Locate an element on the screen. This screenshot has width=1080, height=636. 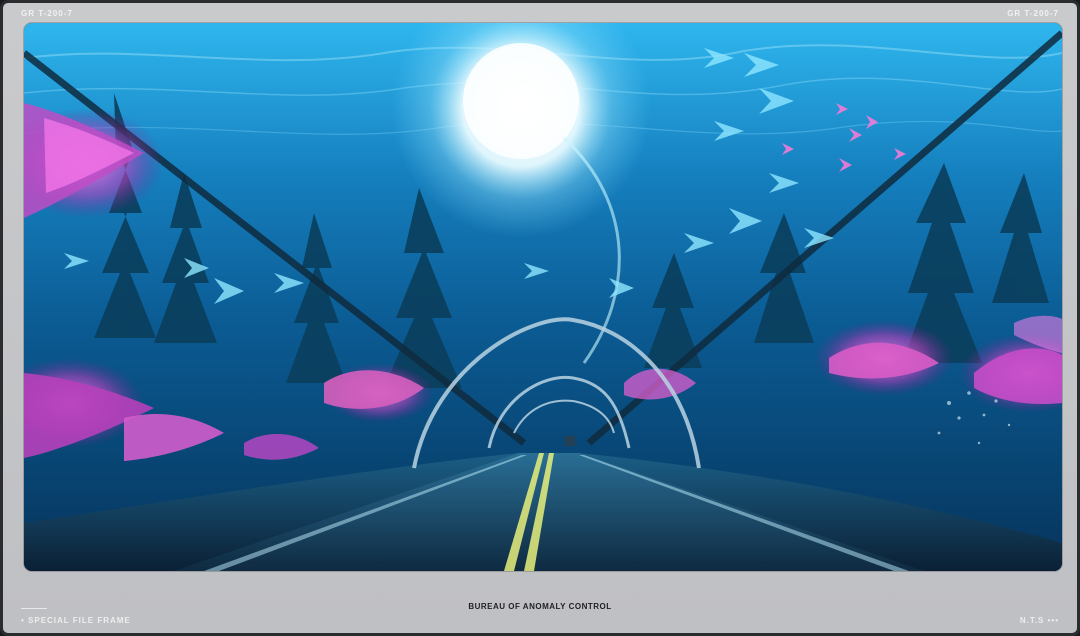
footer-left-label: • SPECIAL FILE FRAME is located at coordinates (76, 620).